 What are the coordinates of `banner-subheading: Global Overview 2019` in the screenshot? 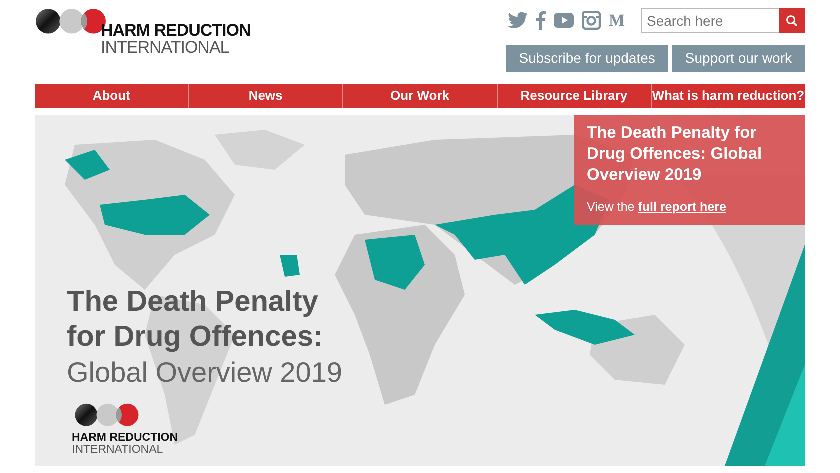 It's located at (204, 373).